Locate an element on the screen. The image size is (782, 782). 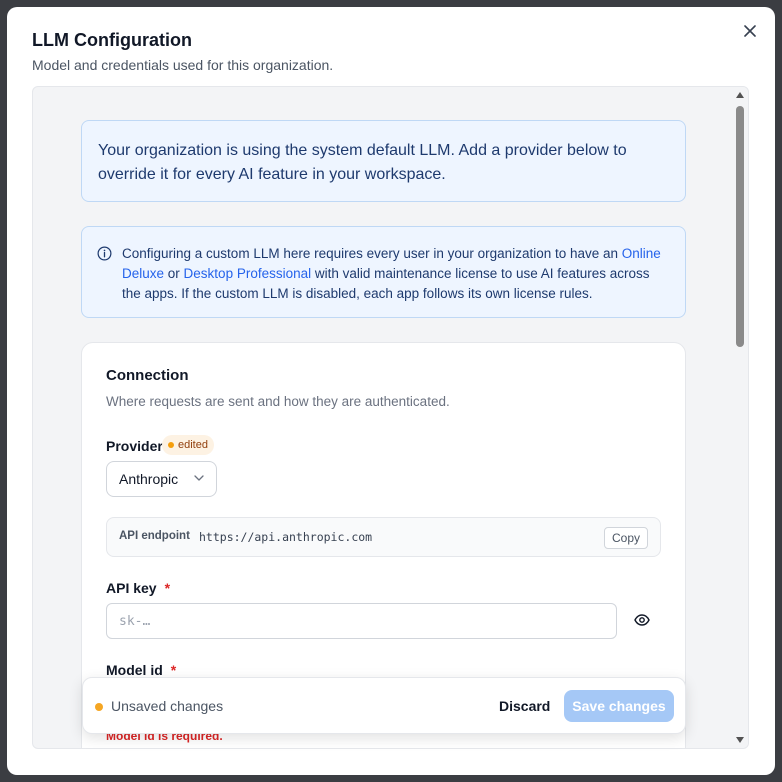
info-icon is located at coordinates (104, 253).